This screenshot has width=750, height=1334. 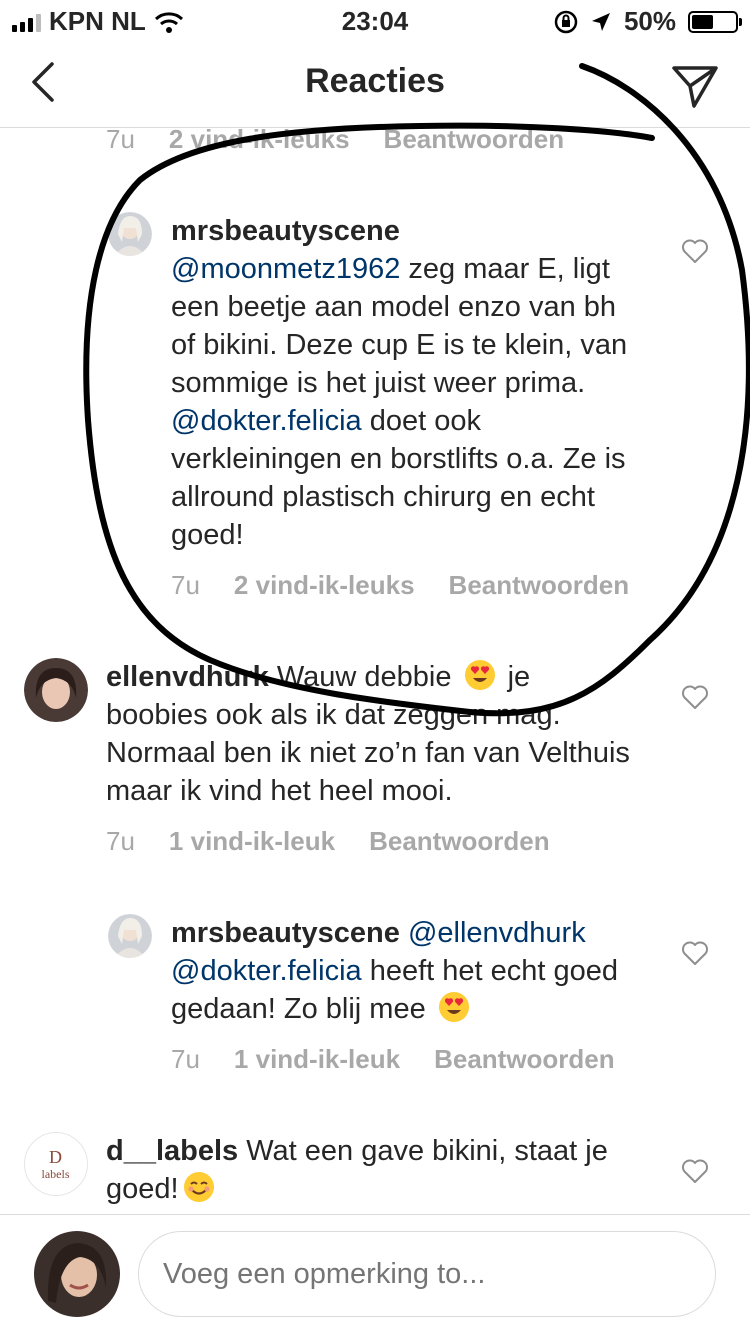 I want to click on smiling-emoji, so click(x=198, y=1187).